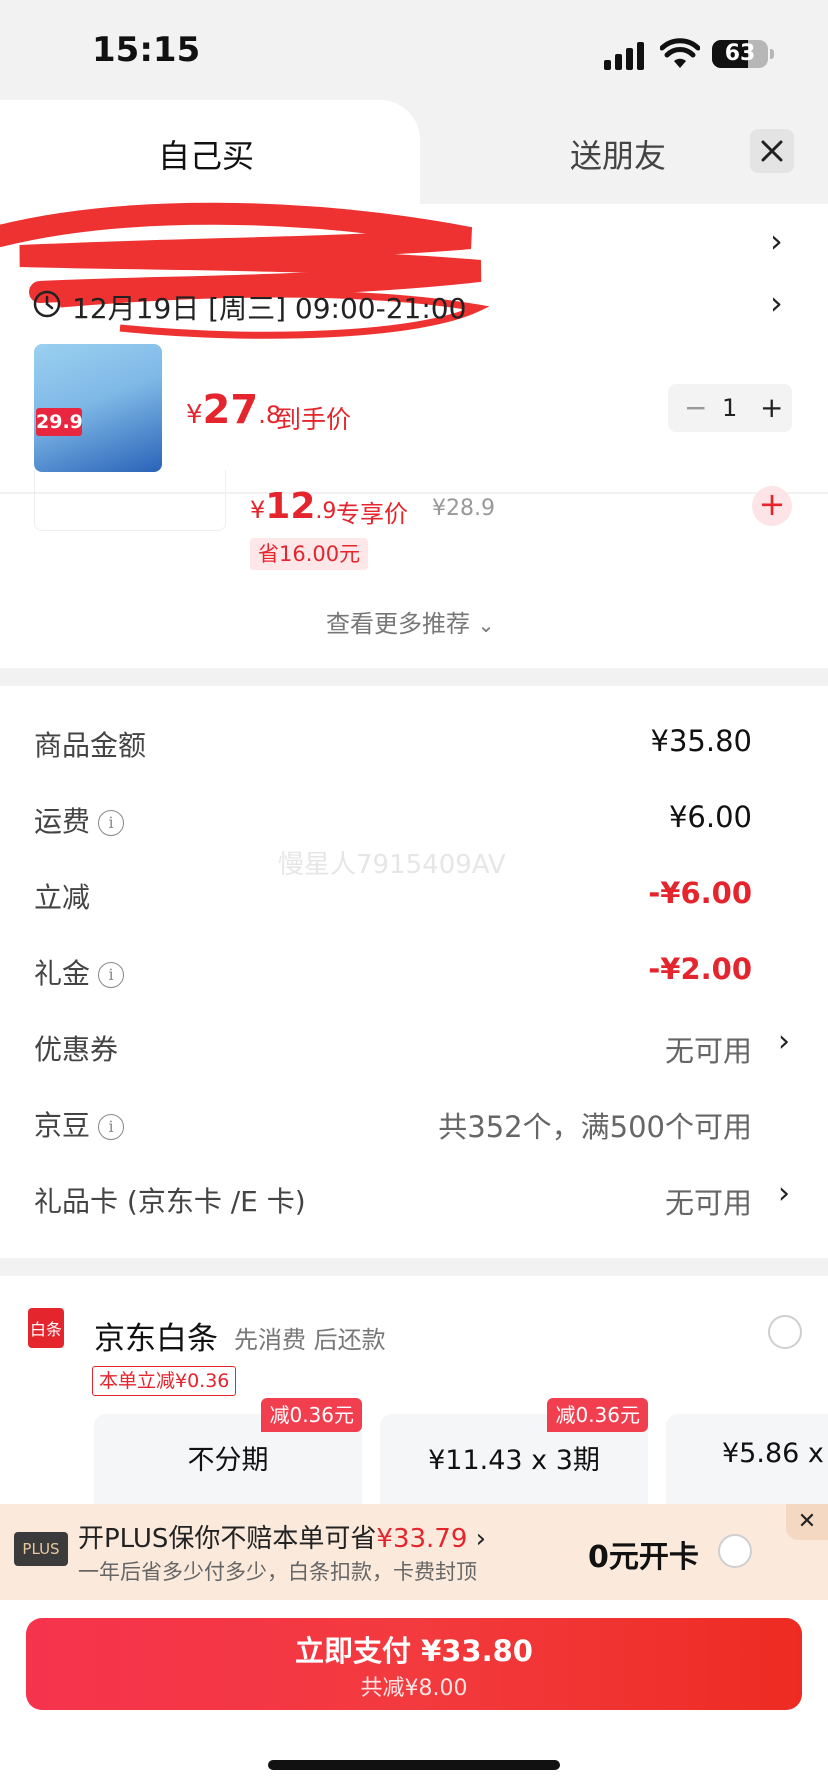  I want to click on plus-open-card: 0元开卡, so click(643, 1554).